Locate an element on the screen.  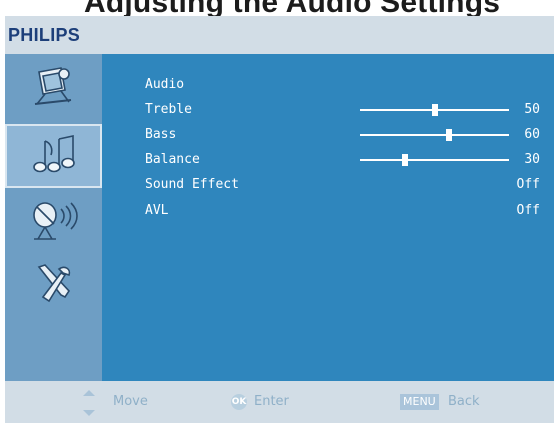
up-down-arrows-icon is located at coordinates (89, 403).